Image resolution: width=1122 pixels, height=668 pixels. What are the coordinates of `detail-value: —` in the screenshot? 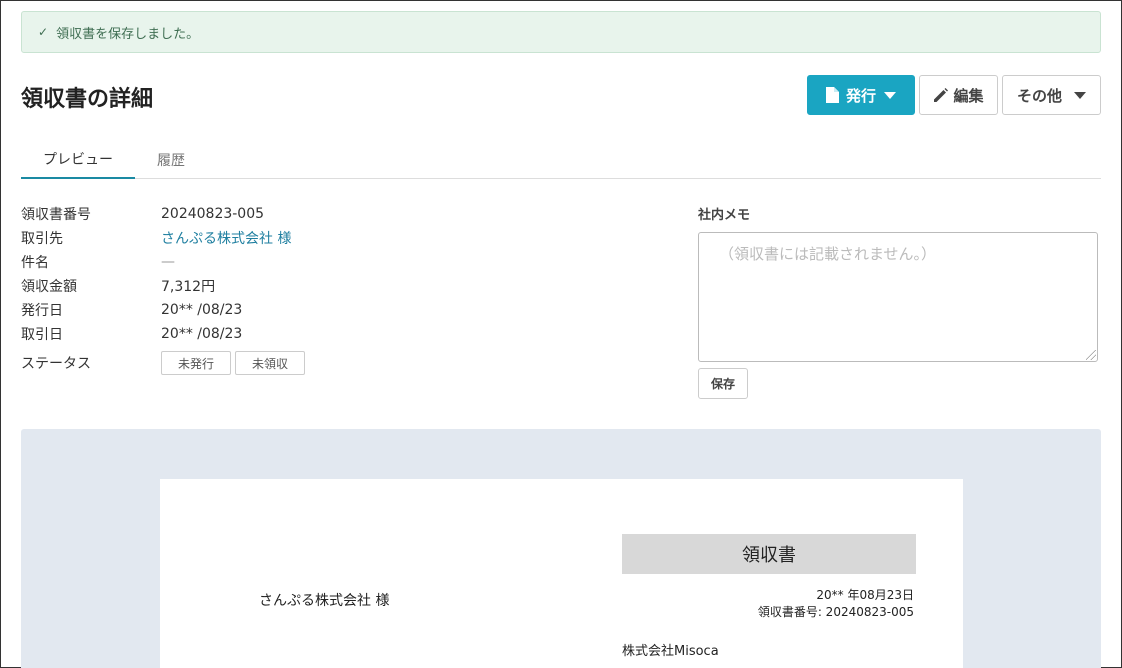 It's located at (168, 262).